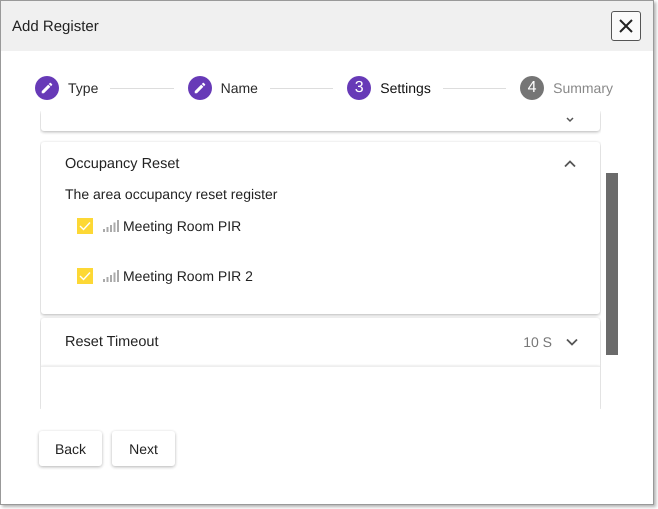 This screenshot has height=509, width=658. What do you see at coordinates (143, 448) in the screenshot?
I see `nav-button: Next` at bounding box center [143, 448].